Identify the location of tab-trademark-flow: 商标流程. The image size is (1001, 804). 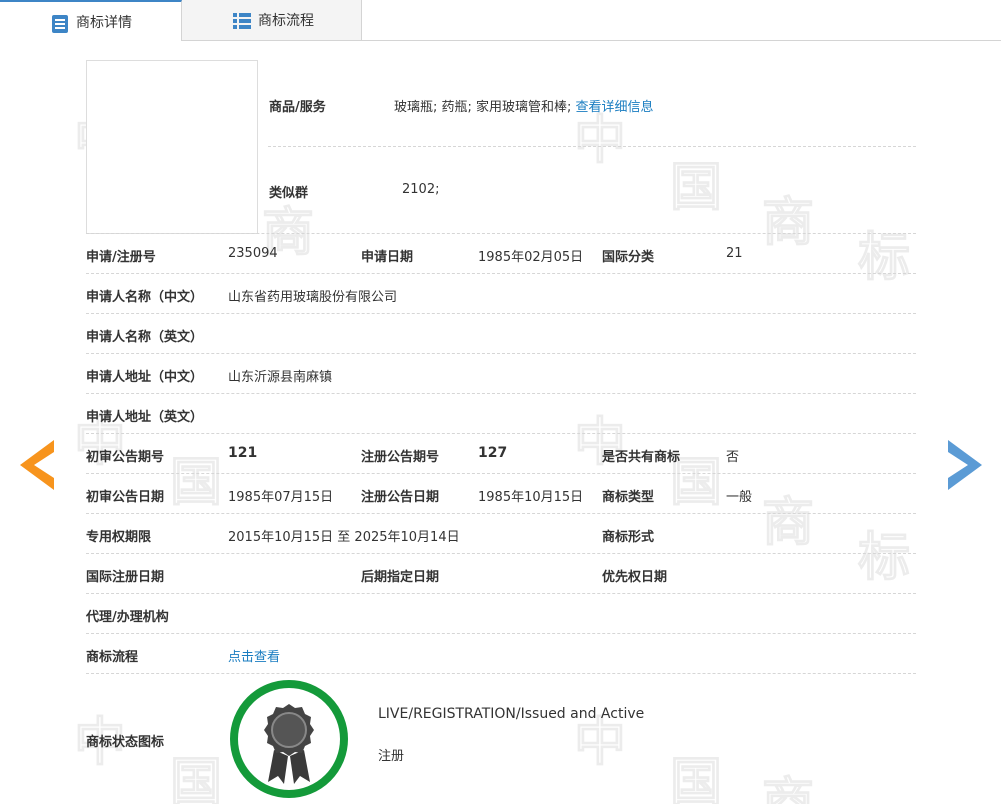
(272, 20).